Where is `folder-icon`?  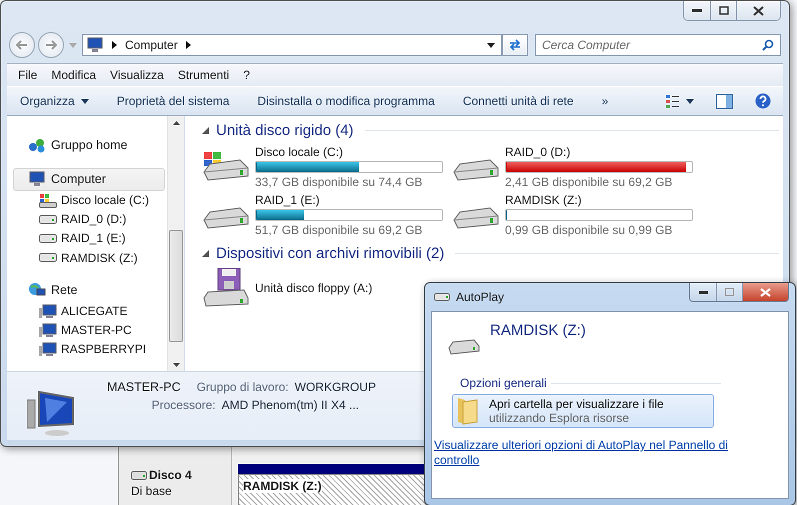
folder-icon is located at coordinates (468, 411).